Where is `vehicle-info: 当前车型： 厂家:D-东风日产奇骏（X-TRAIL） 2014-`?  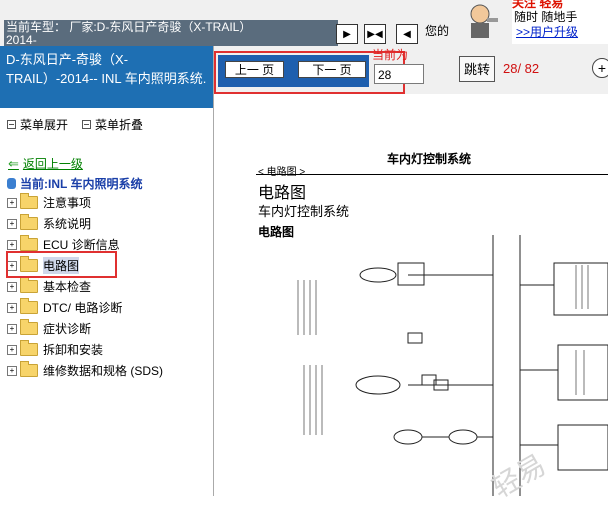 vehicle-info: 当前车型： 厂家:D-东风日产奇骏（X-TRAIL） 2014- is located at coordinates (171, 34).